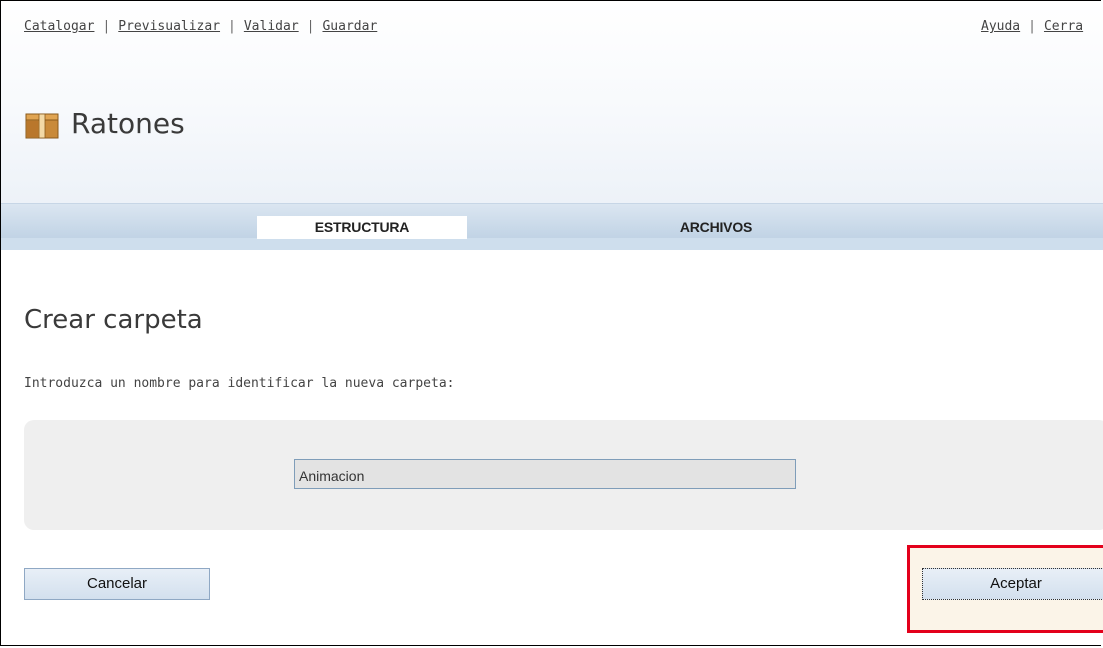 The image size is (1103, 648). What do you see at coordinates (349, 26) in the screenshot?
I see `guardar-link: Guardar` at bounding box center [349, 26].